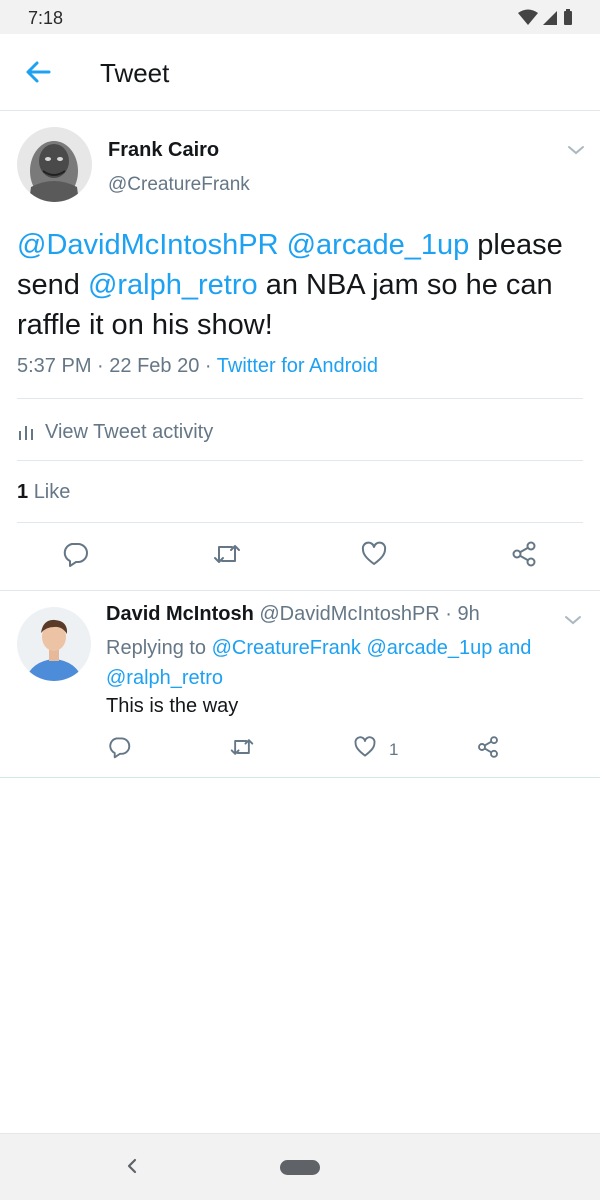 The width and height of the screenshot is (600, 1200). What do you see at coordinates (550, 18) in the screenshot?
I see `signal-icon` at bounding box center [550, 18].